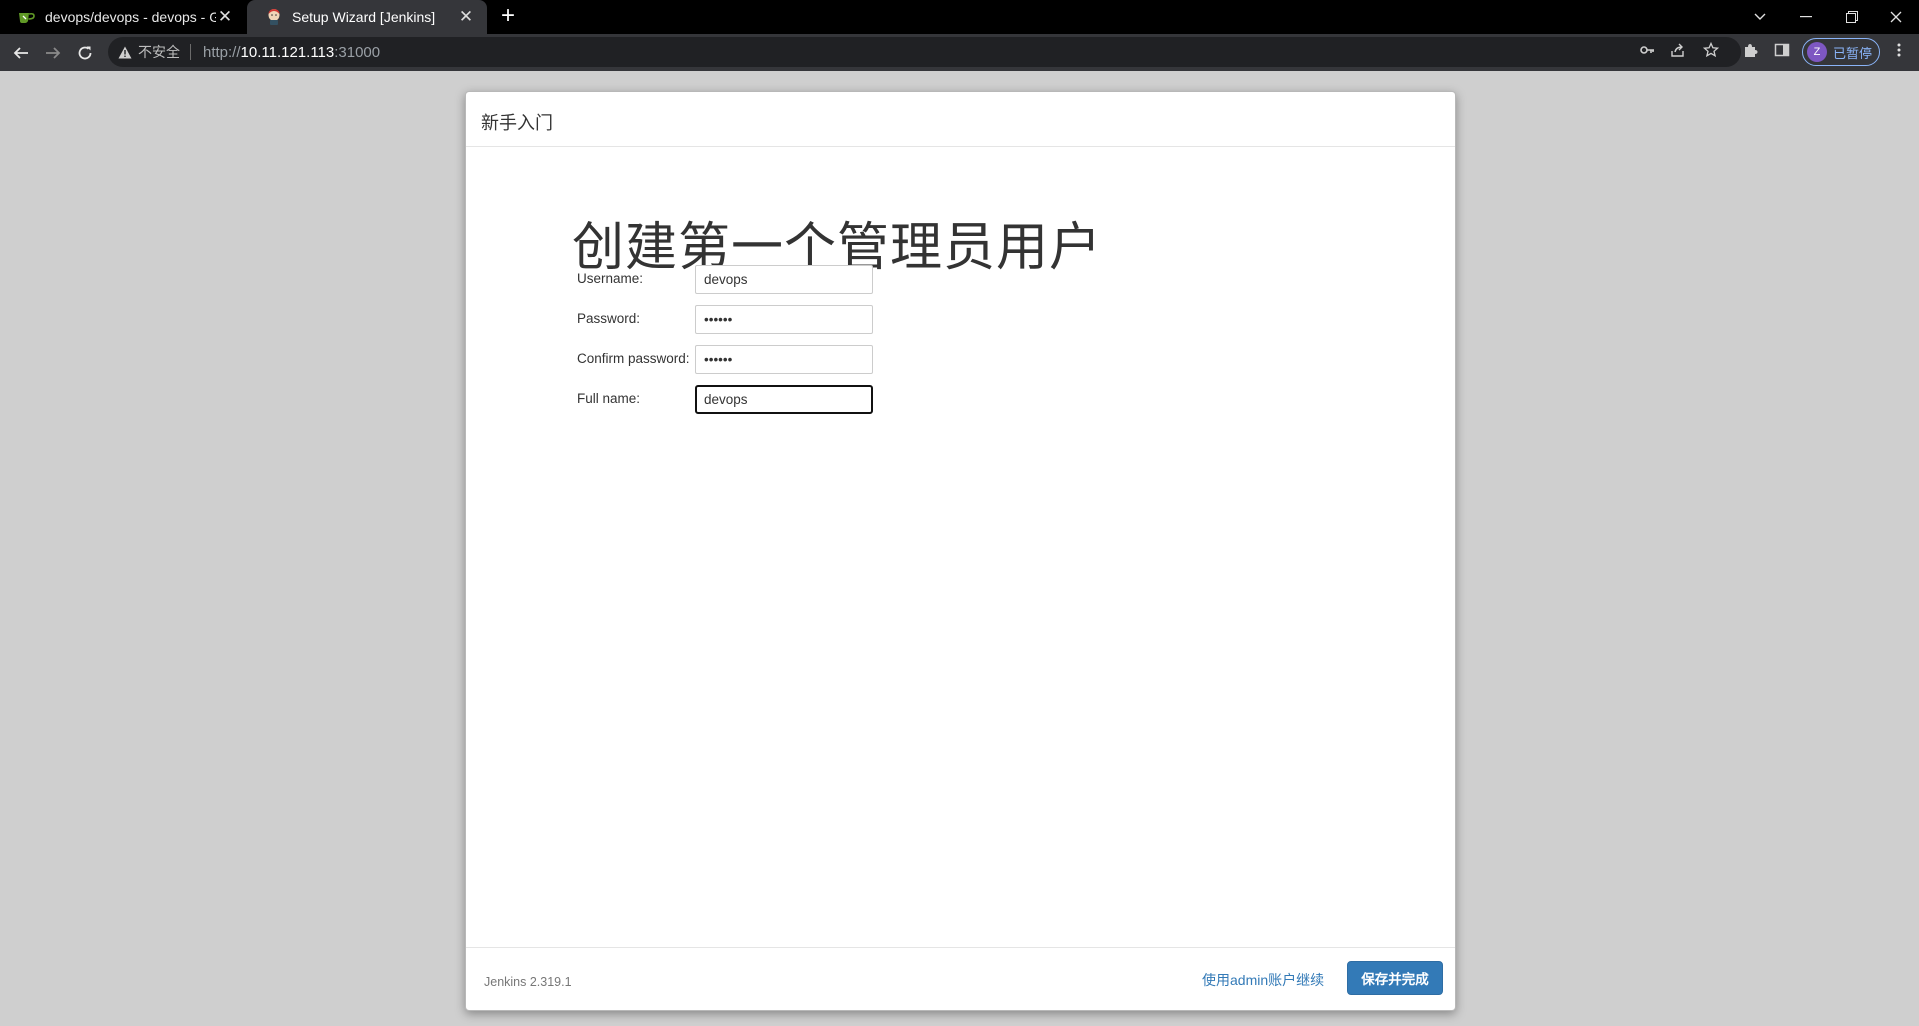 The image size is (1919, 1026). Describe the element at coordinates (784, 359) in the screenshot. I see `confirm-password-input` at that location.